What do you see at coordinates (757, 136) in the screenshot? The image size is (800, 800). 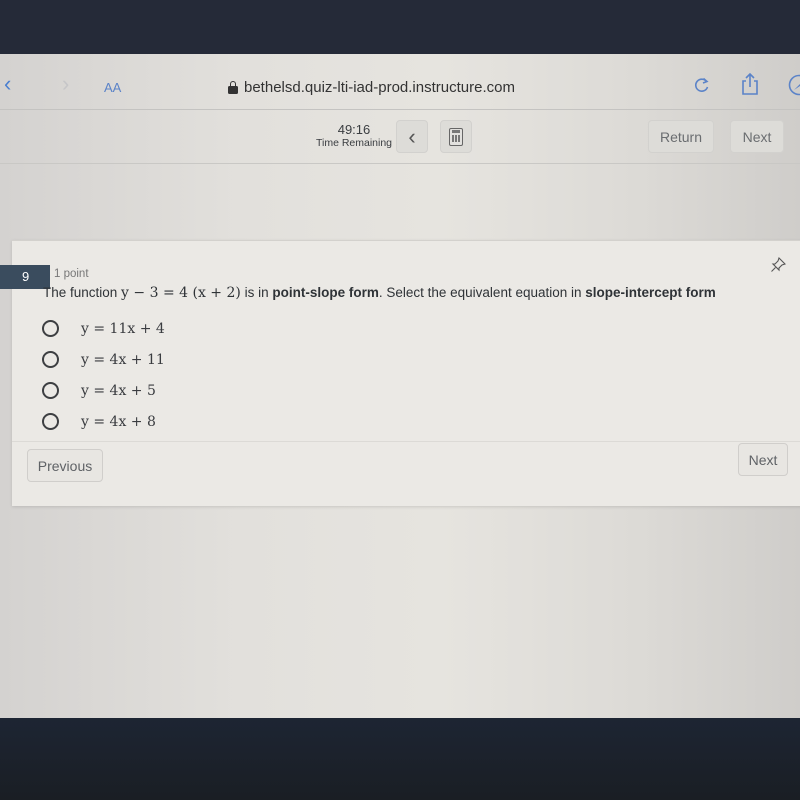 I see `next-button-top: Next` at bounding box center [757, 136].